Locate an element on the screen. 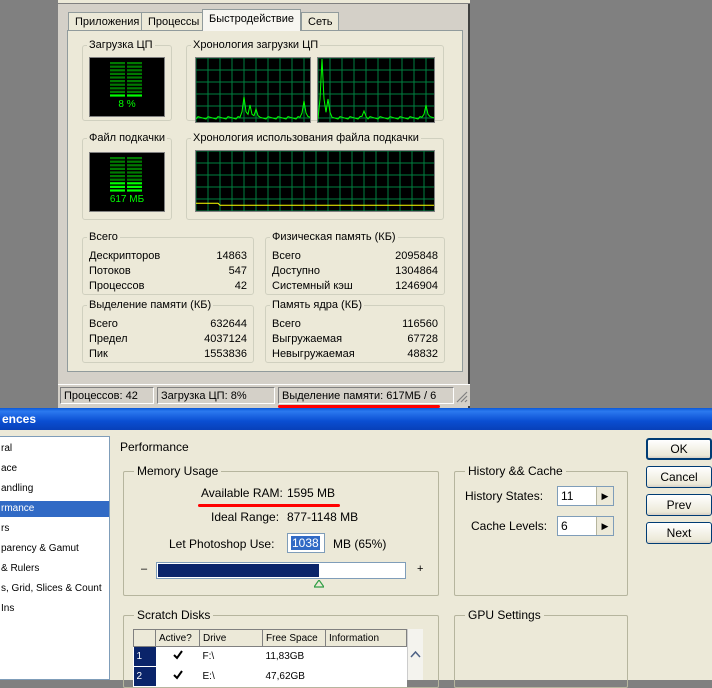 The height and width of the screenshot is (688, 712). column-header-information: Information is located at coordinates (366, 638).